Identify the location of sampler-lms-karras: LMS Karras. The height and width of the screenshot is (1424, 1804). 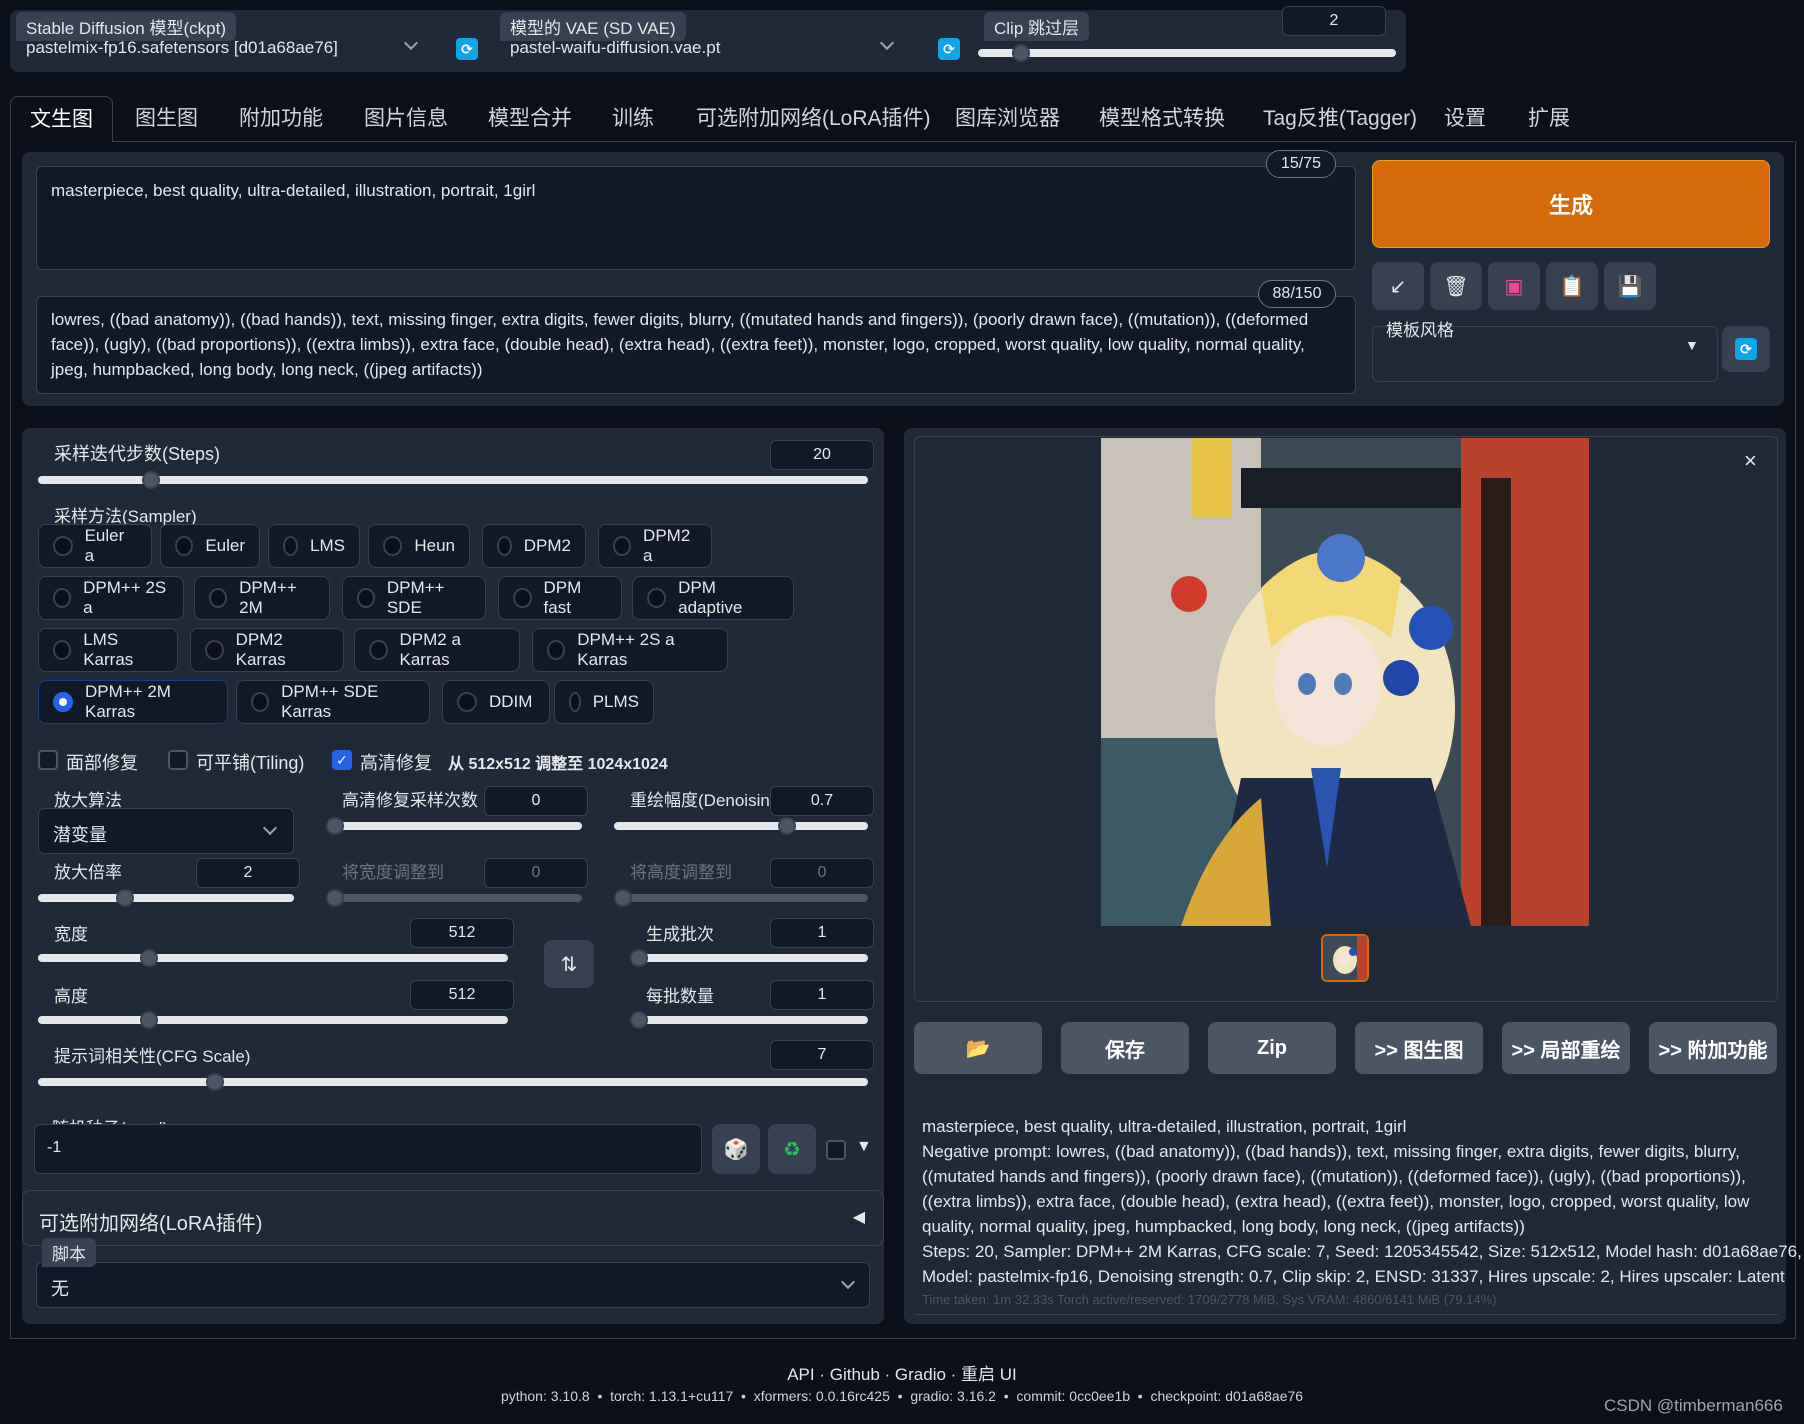
(108, 650).